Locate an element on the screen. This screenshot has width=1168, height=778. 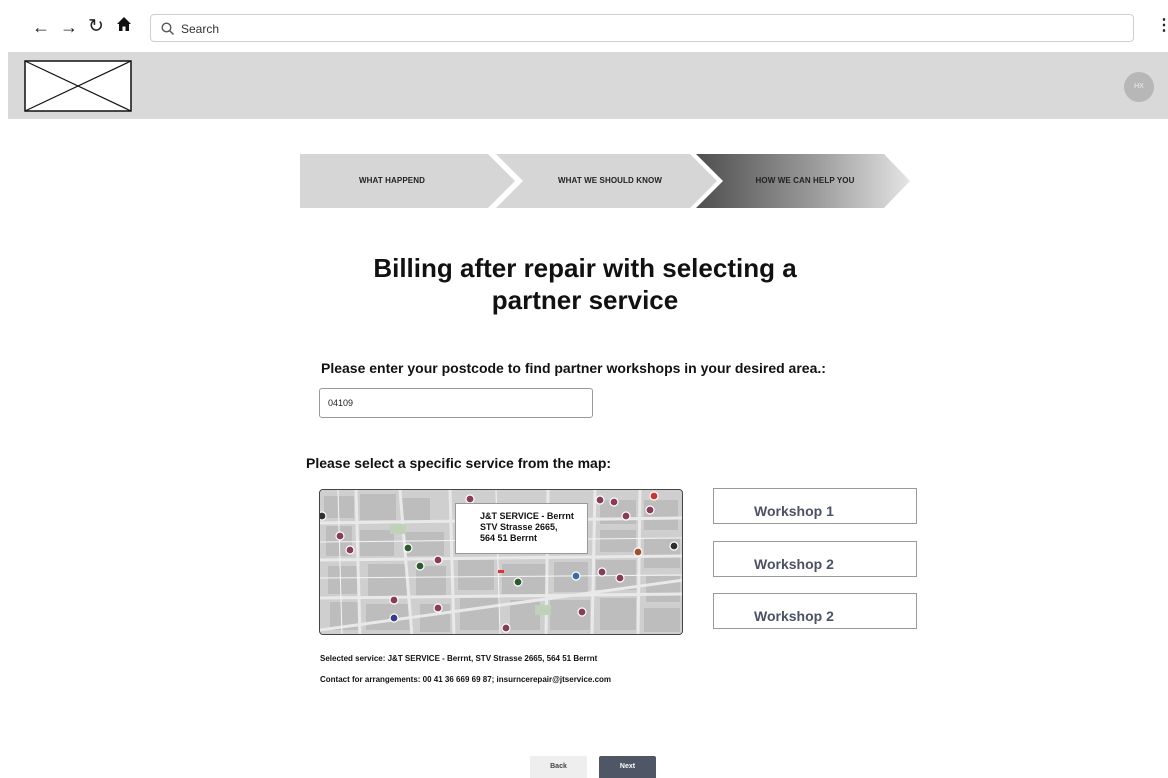
browser-search-box is located at coordinates (642, 28).